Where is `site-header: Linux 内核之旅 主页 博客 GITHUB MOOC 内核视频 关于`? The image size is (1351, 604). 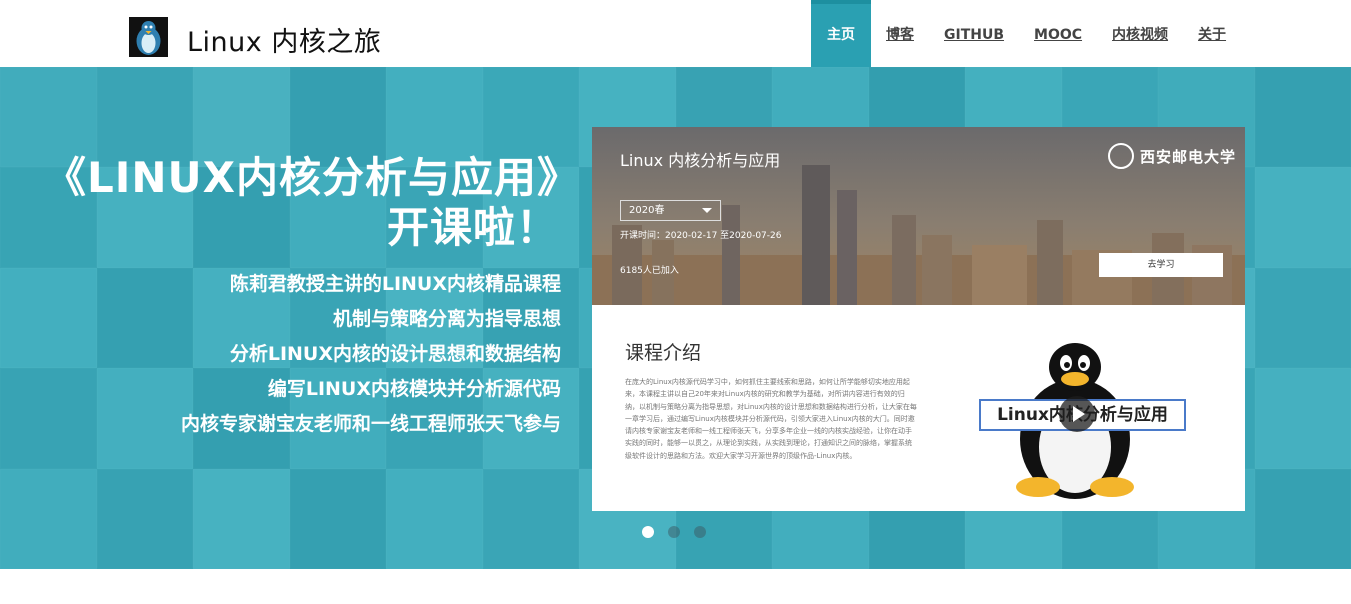
site-header: Linux 内核之旅 主页 博客 GITHUB MOOC 内核视频 关于 is located at coordinates (675, 33).